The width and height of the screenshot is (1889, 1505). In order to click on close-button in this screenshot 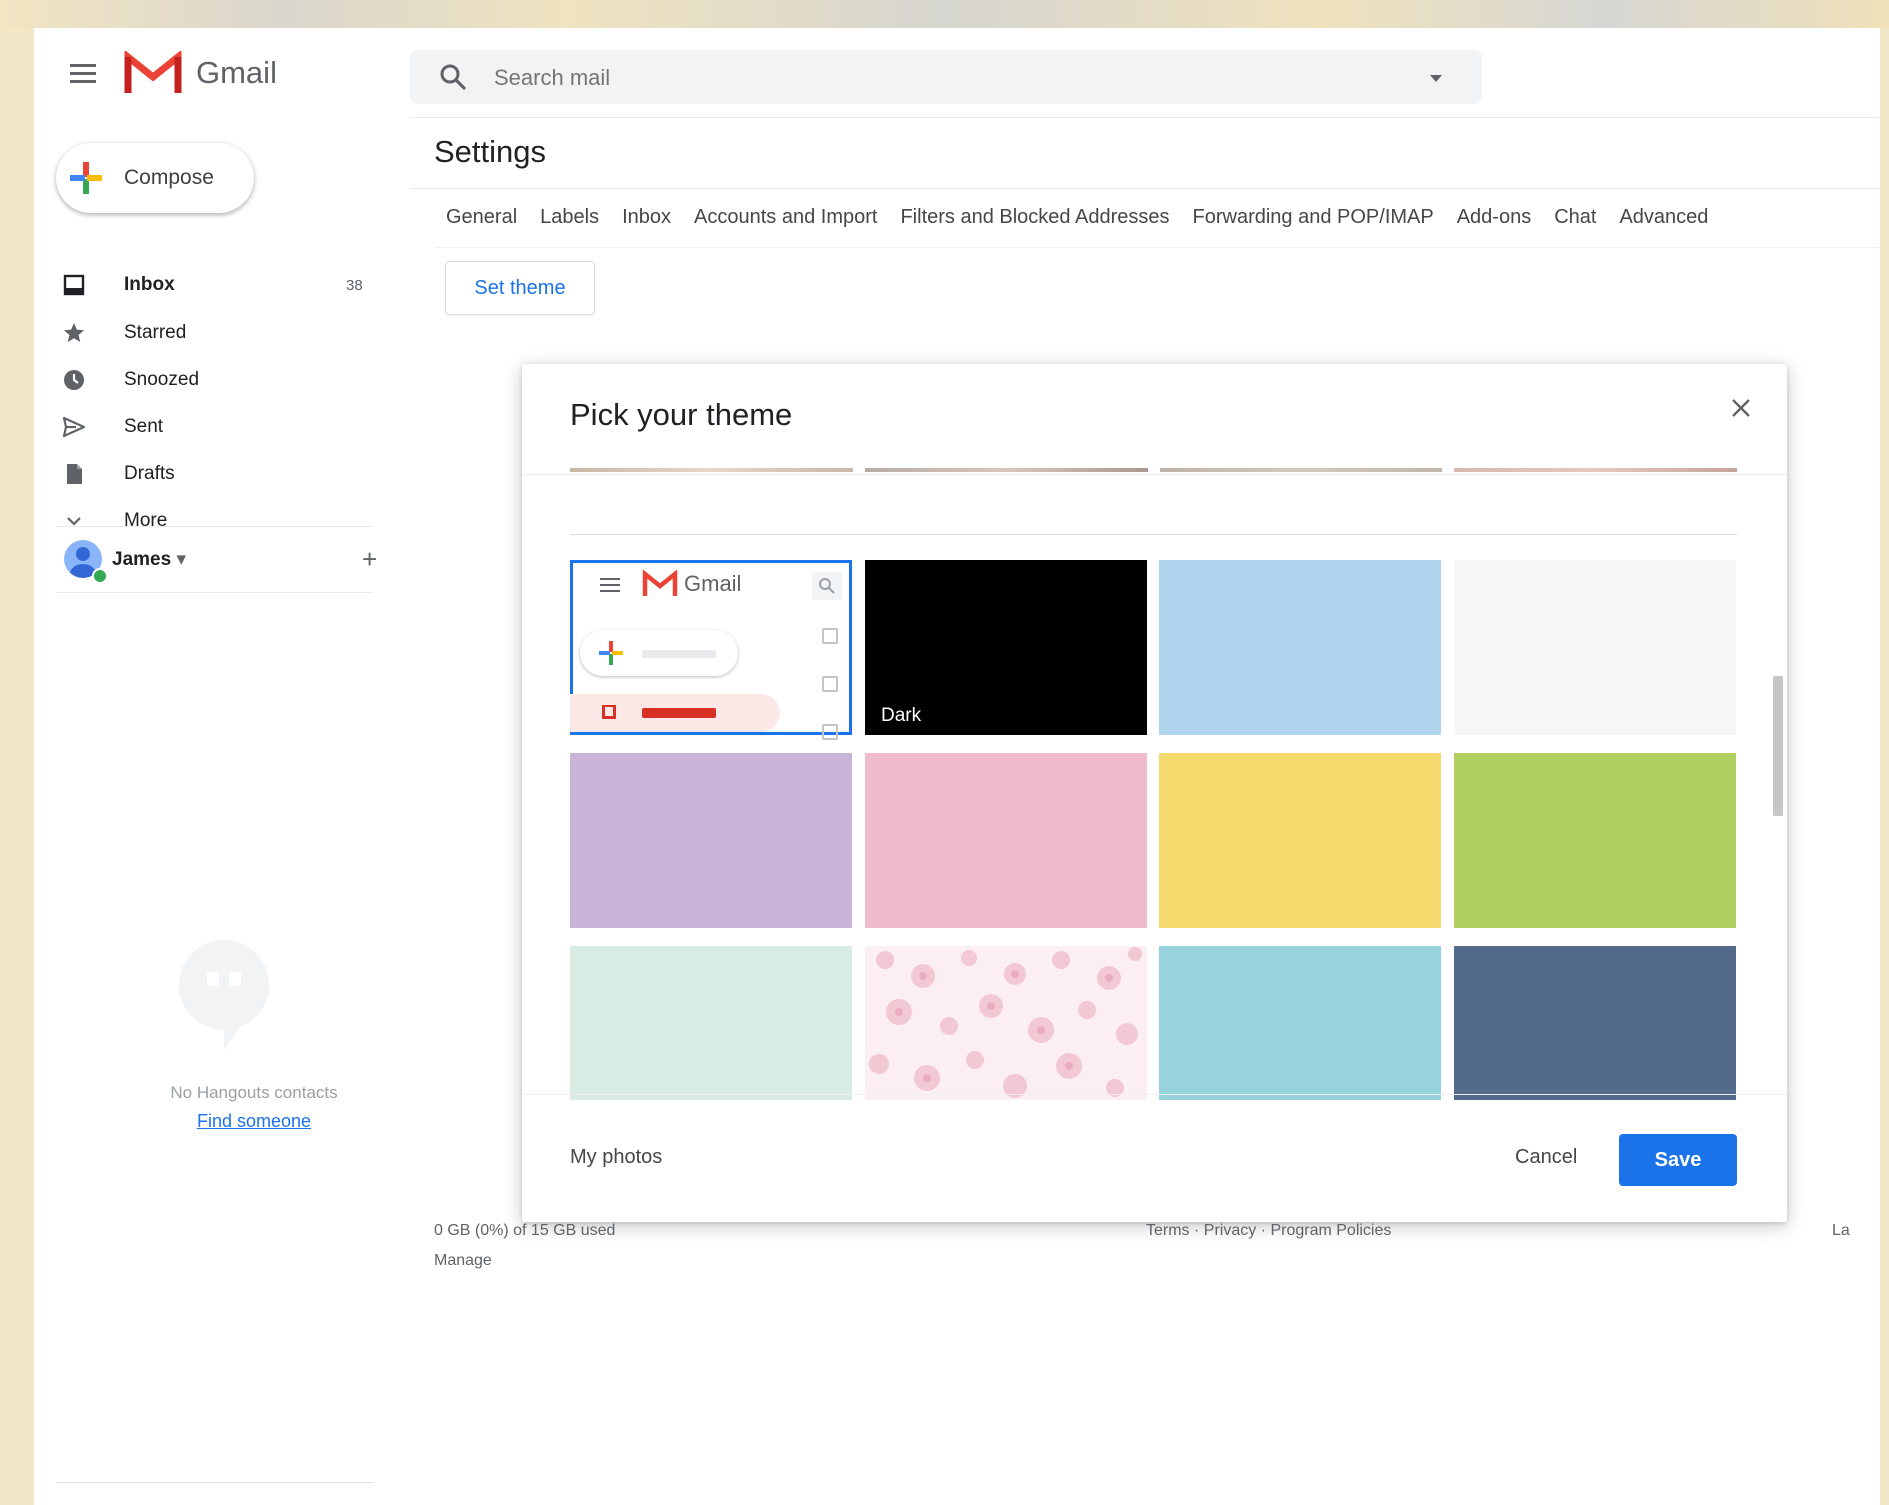, I will do `click(1741, 408)`.